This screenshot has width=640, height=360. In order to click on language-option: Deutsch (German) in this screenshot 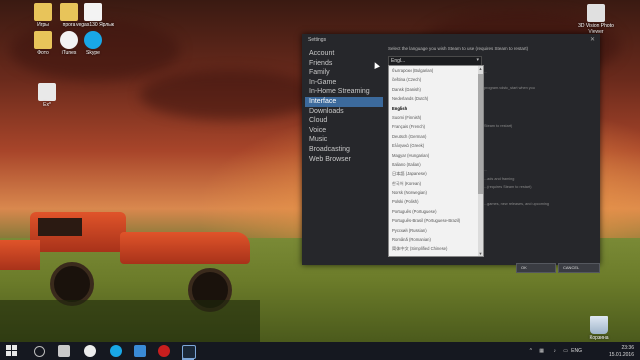, I will do `click(436, 136)`.